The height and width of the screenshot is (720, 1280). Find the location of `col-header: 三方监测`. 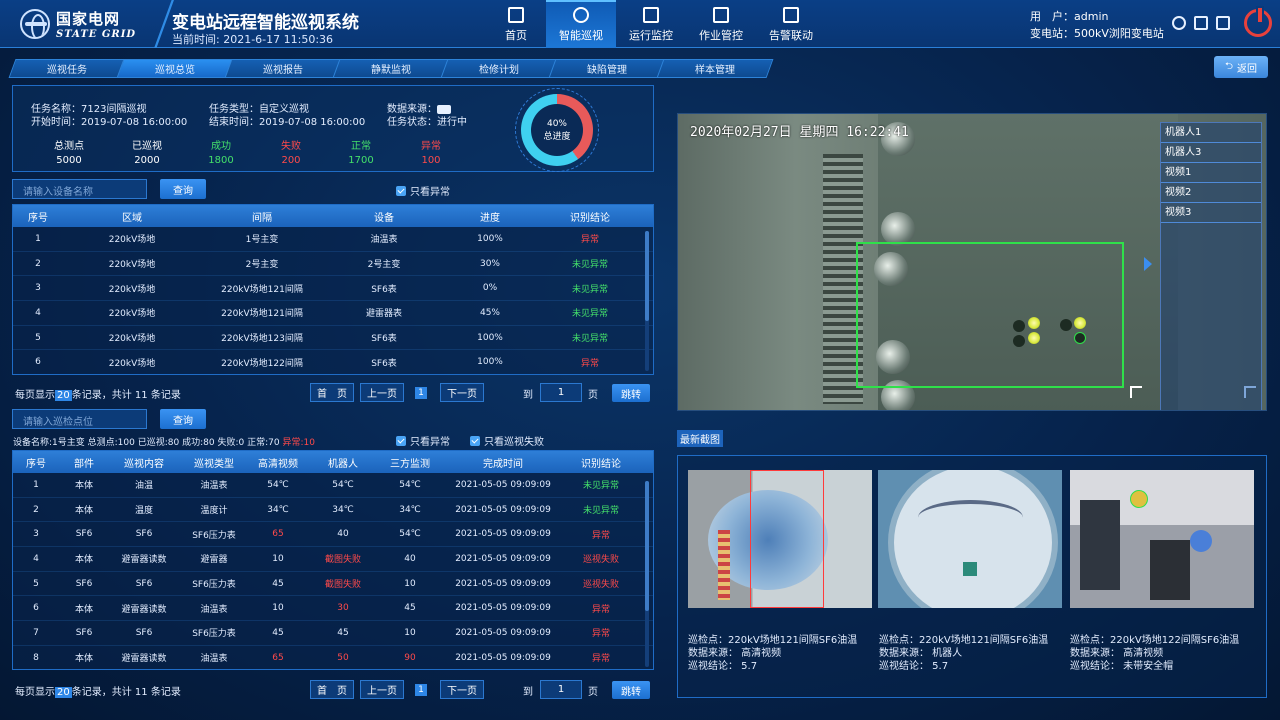

col-header: 三方监测 is located at coordinates (410, 462).